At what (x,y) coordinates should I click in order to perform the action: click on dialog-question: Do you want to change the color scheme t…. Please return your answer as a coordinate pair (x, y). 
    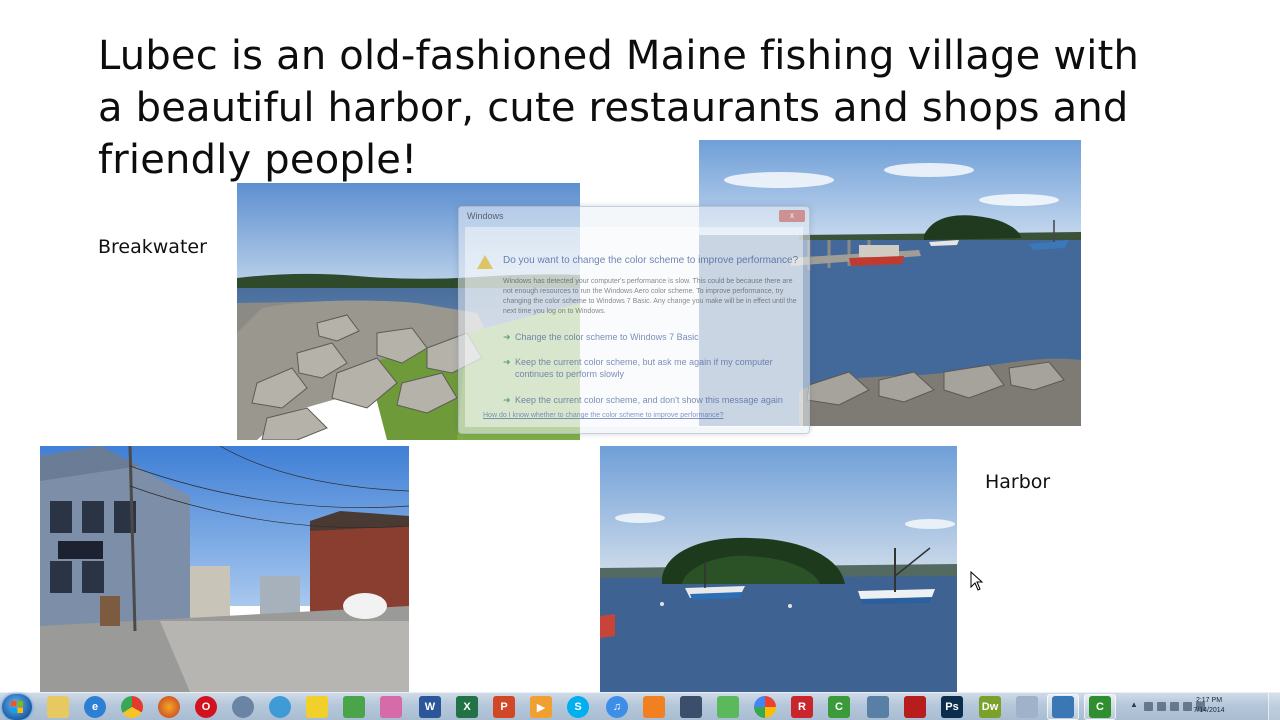
    Looking at the image, I should click on (651, 260).